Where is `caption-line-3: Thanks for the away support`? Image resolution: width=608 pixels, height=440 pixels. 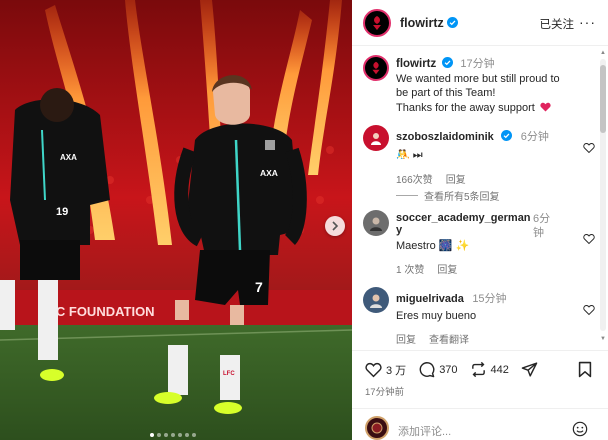
caption-line-3: Thanks for the away support is located at coordinates (465, 107).